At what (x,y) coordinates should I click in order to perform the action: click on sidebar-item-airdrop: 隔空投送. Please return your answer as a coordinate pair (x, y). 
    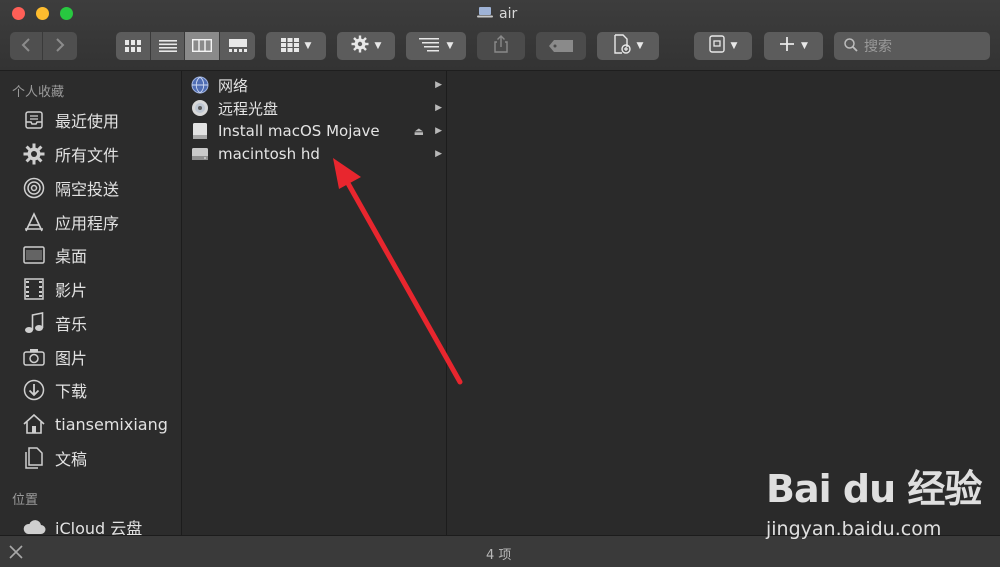
    Looking at the image, I should click on (70, 188).